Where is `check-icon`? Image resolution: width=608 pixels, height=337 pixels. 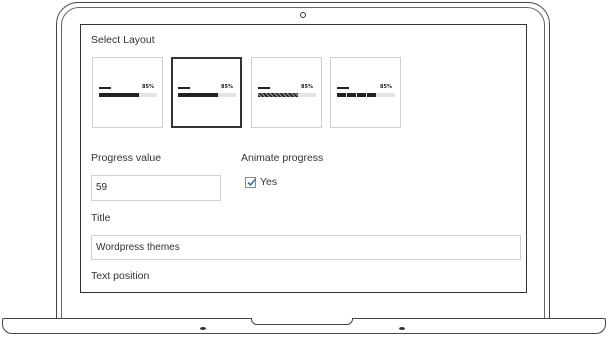 check-icon is located at coordinates (252, 182).